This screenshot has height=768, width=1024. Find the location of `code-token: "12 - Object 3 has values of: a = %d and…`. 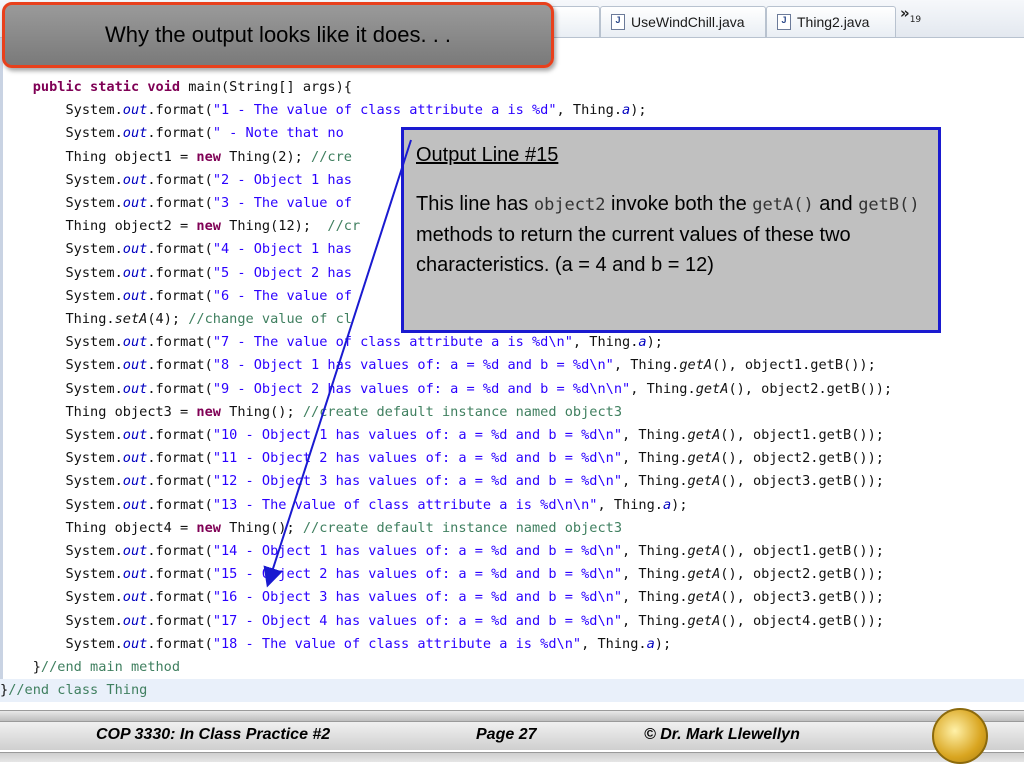

code-token: "12 - Object 3 has values of: a = %d and… is located at coordinates (417, 481).